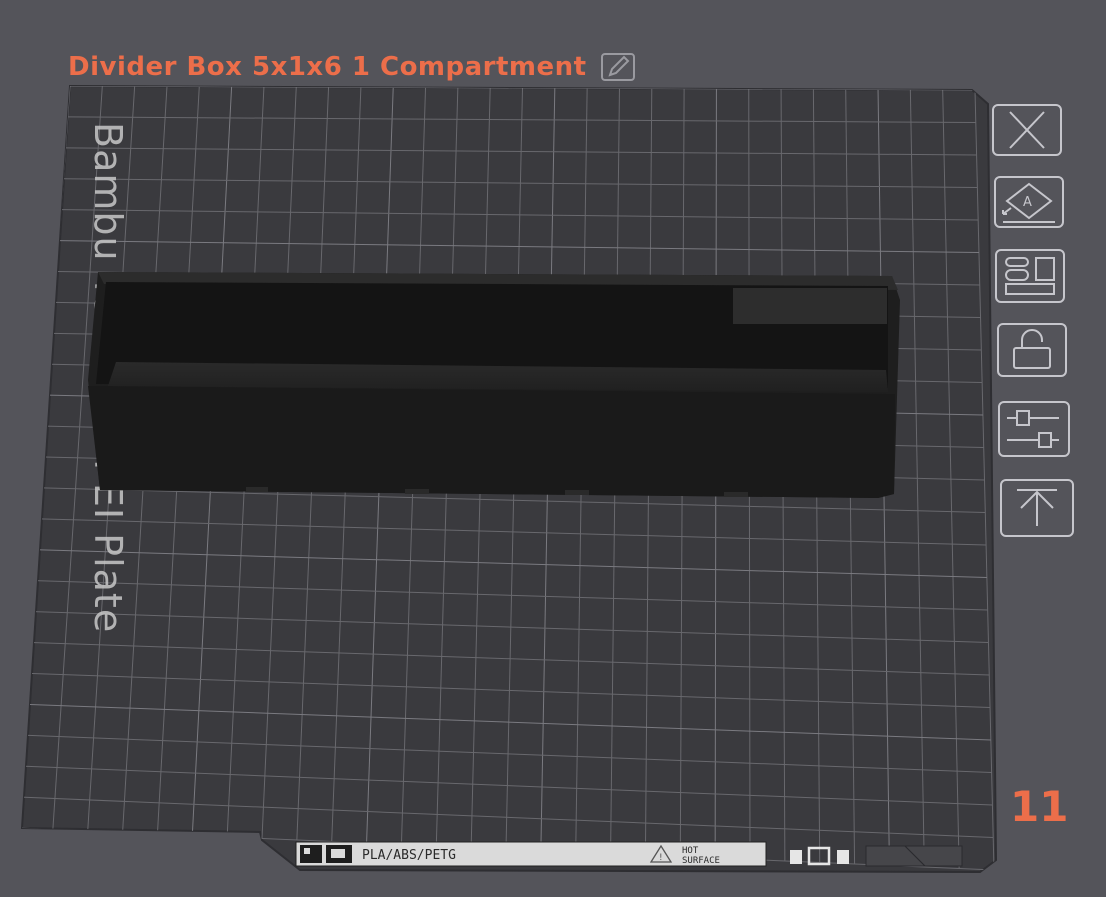  What do you see at coordinates (409, 855) in the screenshot?
I see `sticker-materials: PLA/ABS/PETG` at bounding box center [409, 855].